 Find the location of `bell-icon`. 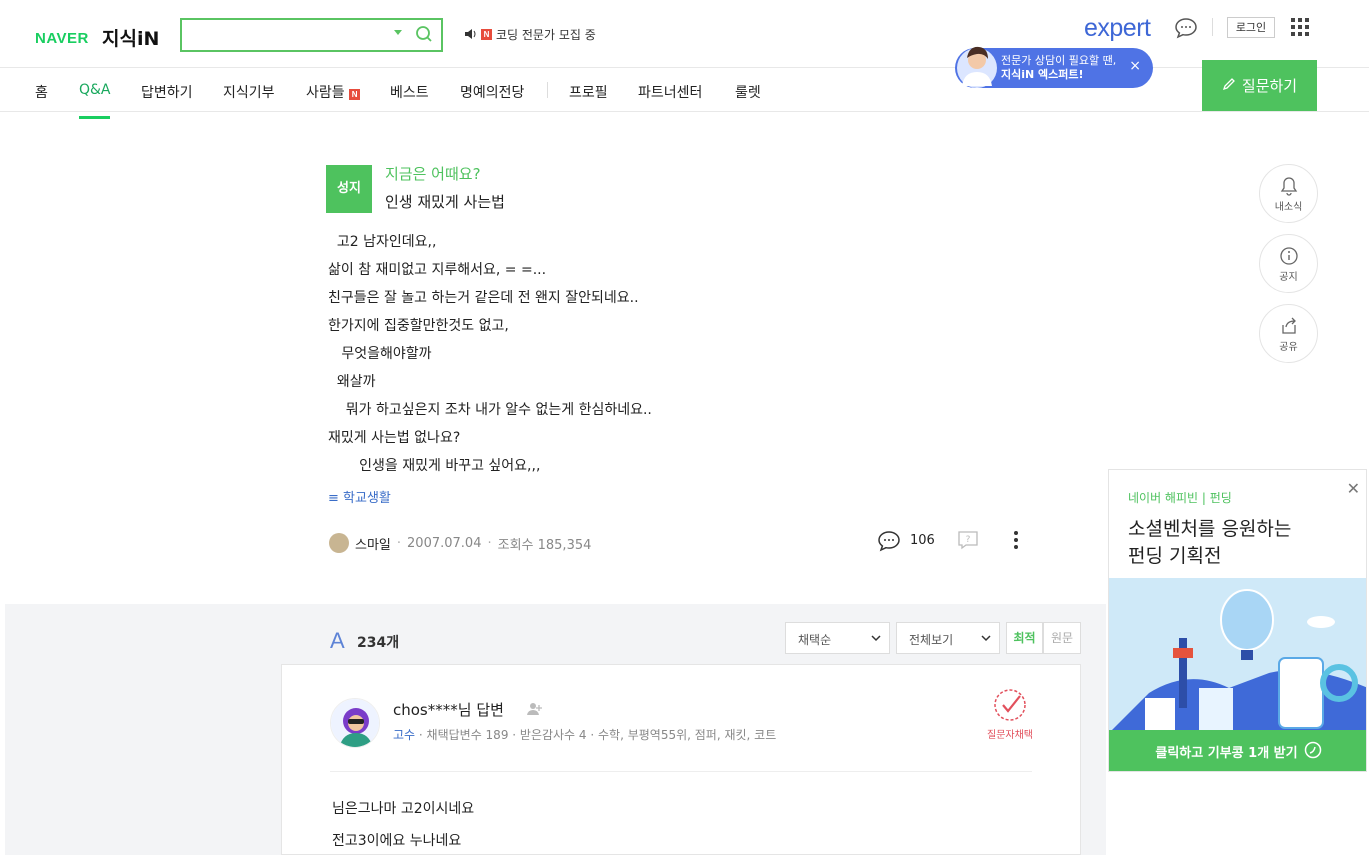

bell-icon is located at coordinates (1288, 186).